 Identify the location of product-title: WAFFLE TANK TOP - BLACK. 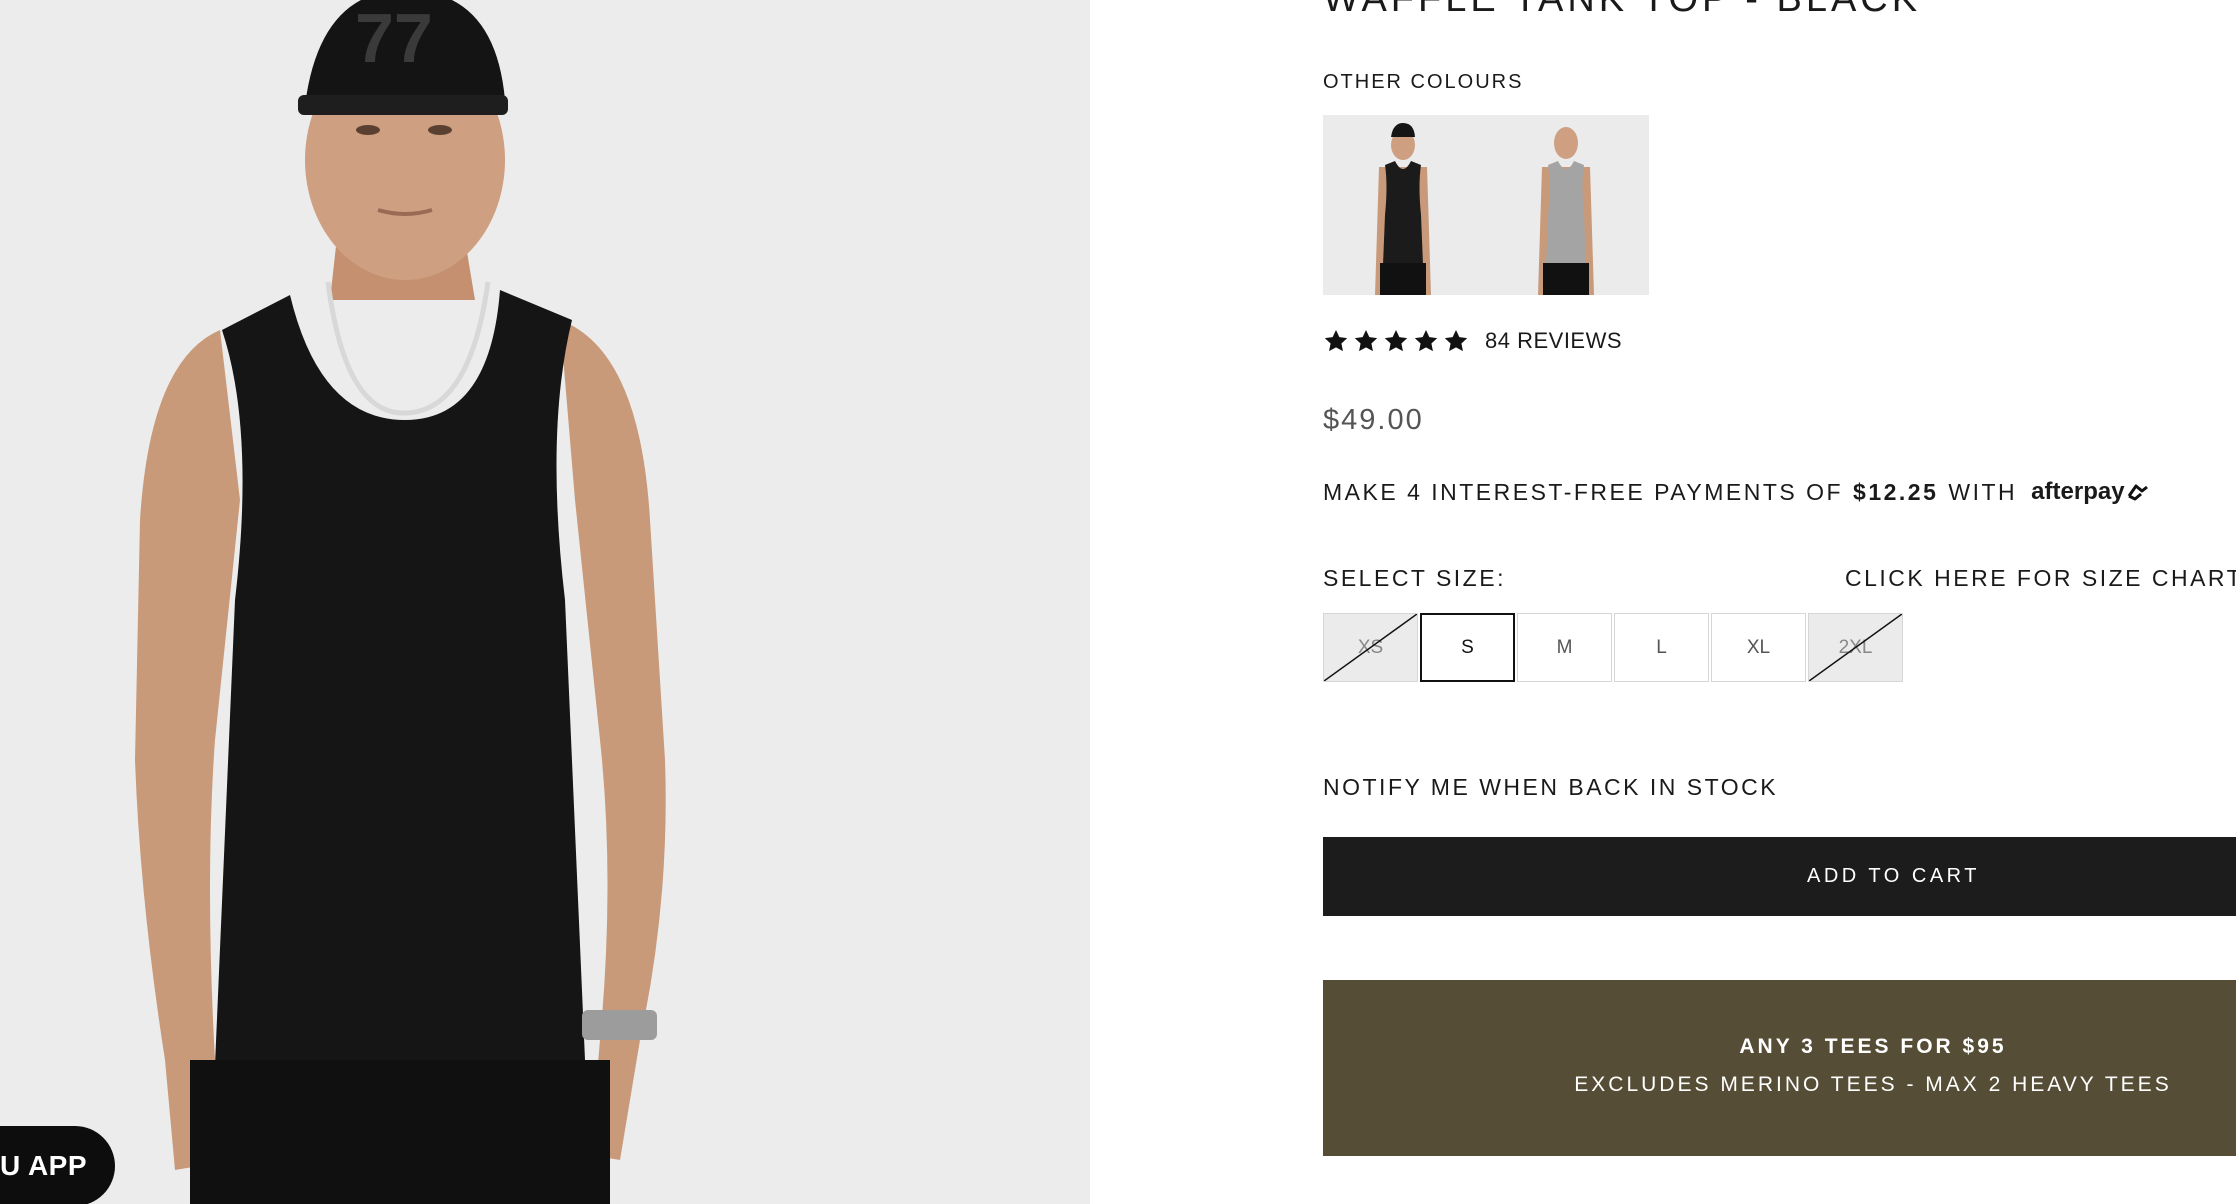
(1622, 10).